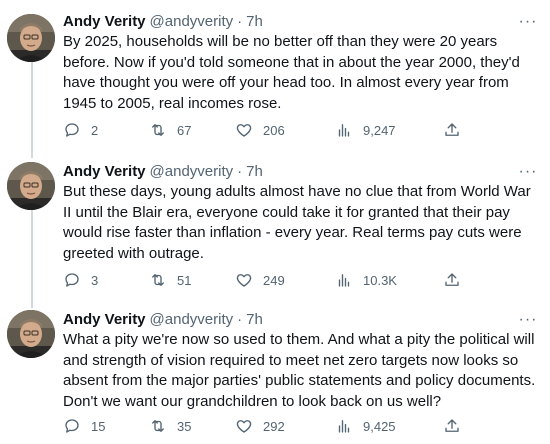  I want to click on like-count: 292, so click(274, 426).